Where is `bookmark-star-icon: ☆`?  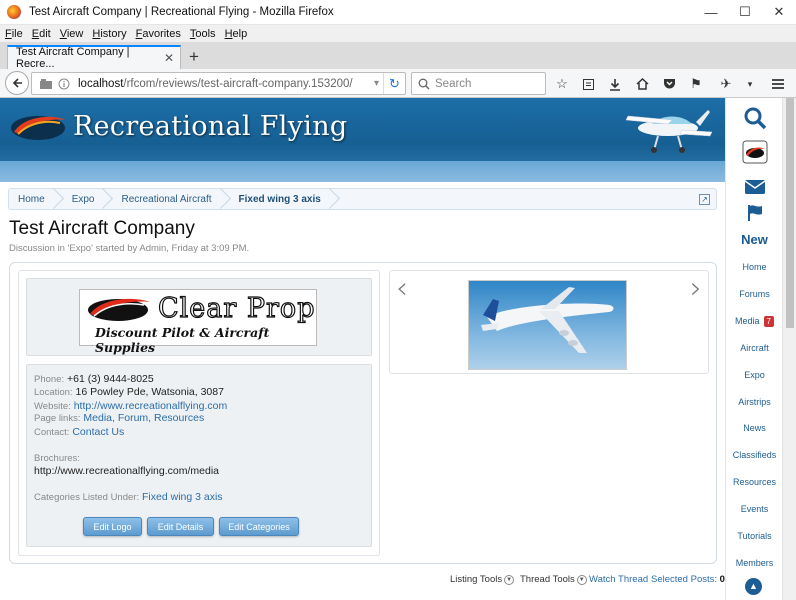 bookmark-star-icon: ☆ is located at coordinates (562, 84).